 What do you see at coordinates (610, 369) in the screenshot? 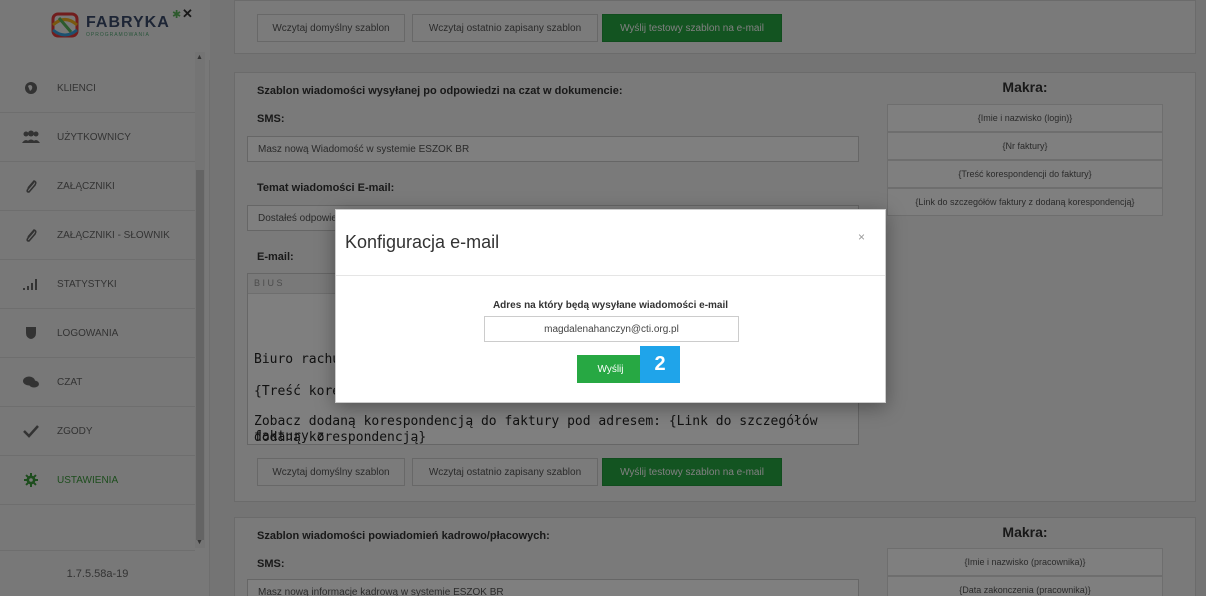
I see `send-button: Wyślij` at bounding box center [610, 369].